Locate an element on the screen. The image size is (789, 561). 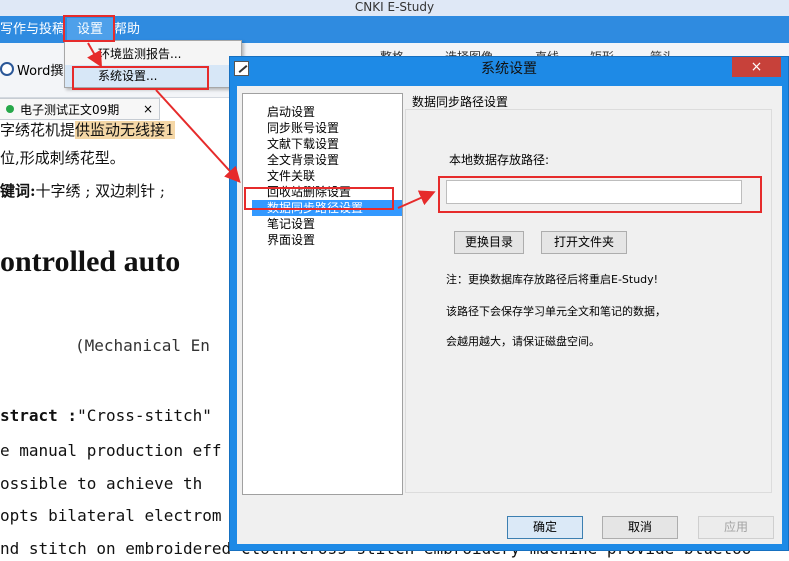
annotation-box-path-input is located at coordinates (600, 194).